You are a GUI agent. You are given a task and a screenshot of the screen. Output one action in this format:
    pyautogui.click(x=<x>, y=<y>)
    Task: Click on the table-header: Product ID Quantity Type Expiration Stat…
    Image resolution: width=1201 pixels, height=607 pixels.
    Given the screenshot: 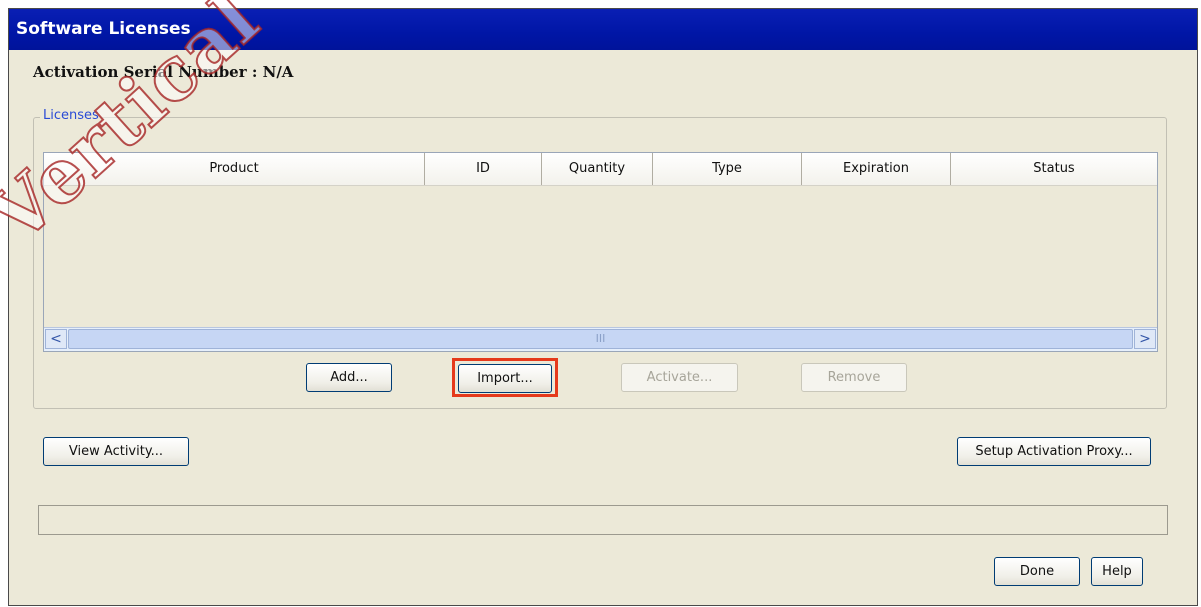 What is the action you would take?
    pyautogui.click(x=600, y=169)
    